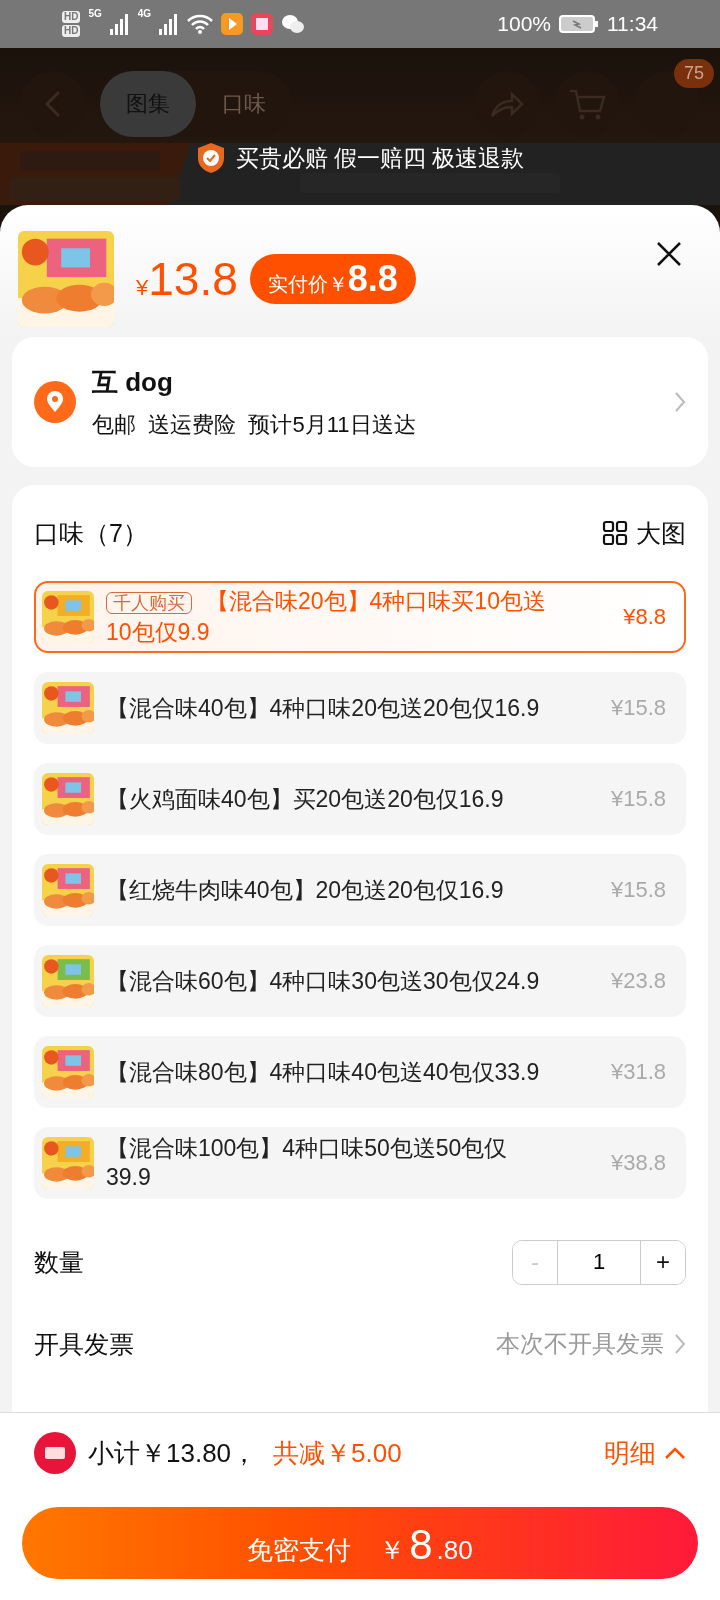 The image size is (720, 1600). I want to click on battery-percent: 100%, so click(524, 24).